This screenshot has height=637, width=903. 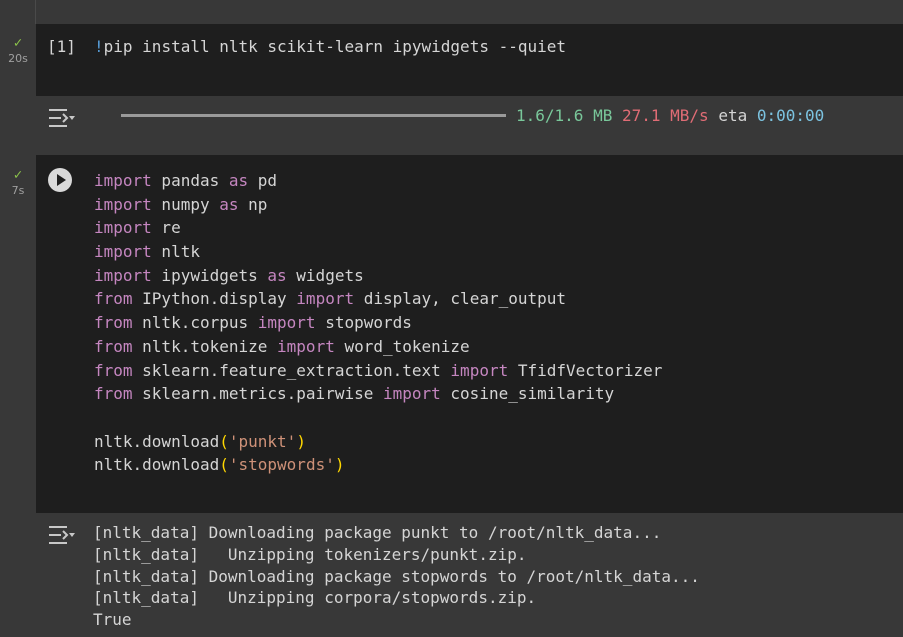 I want to click on top-strip, so click(x=451, y=12).